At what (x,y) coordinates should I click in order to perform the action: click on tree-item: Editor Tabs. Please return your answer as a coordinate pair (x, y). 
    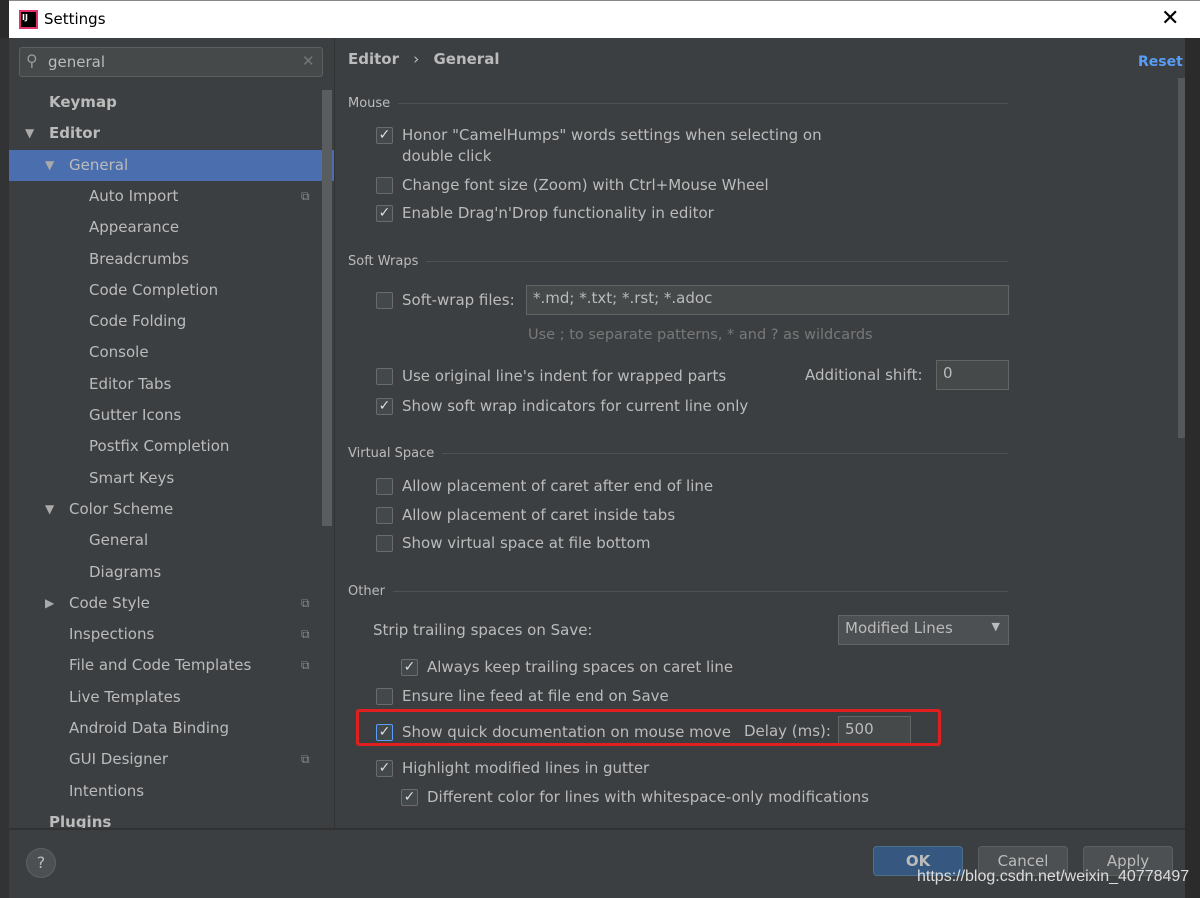
    Looking at the image, I should click on (167, 384).